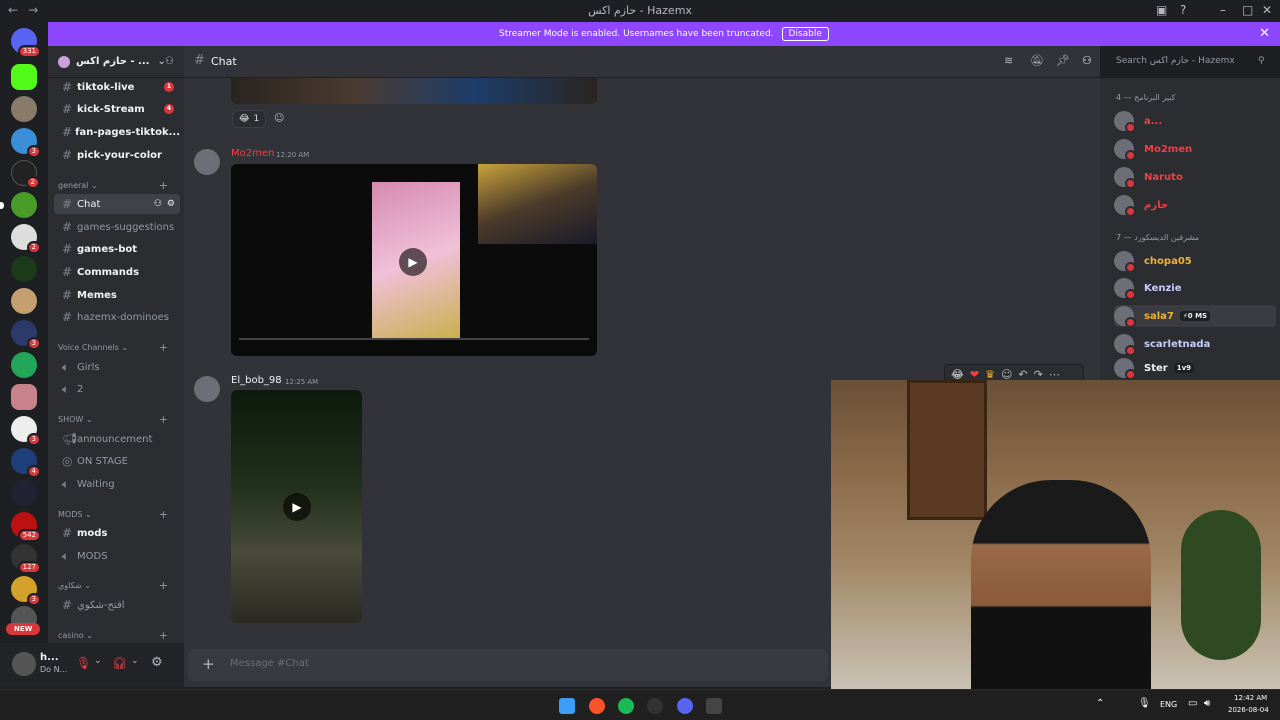 The height and width of the screenshot is (720, 1280). What do you see at coordinates (118, 635) in the screenshot?
I see `category-casino: casino ⌄ +` at bounding box center [118, 635].